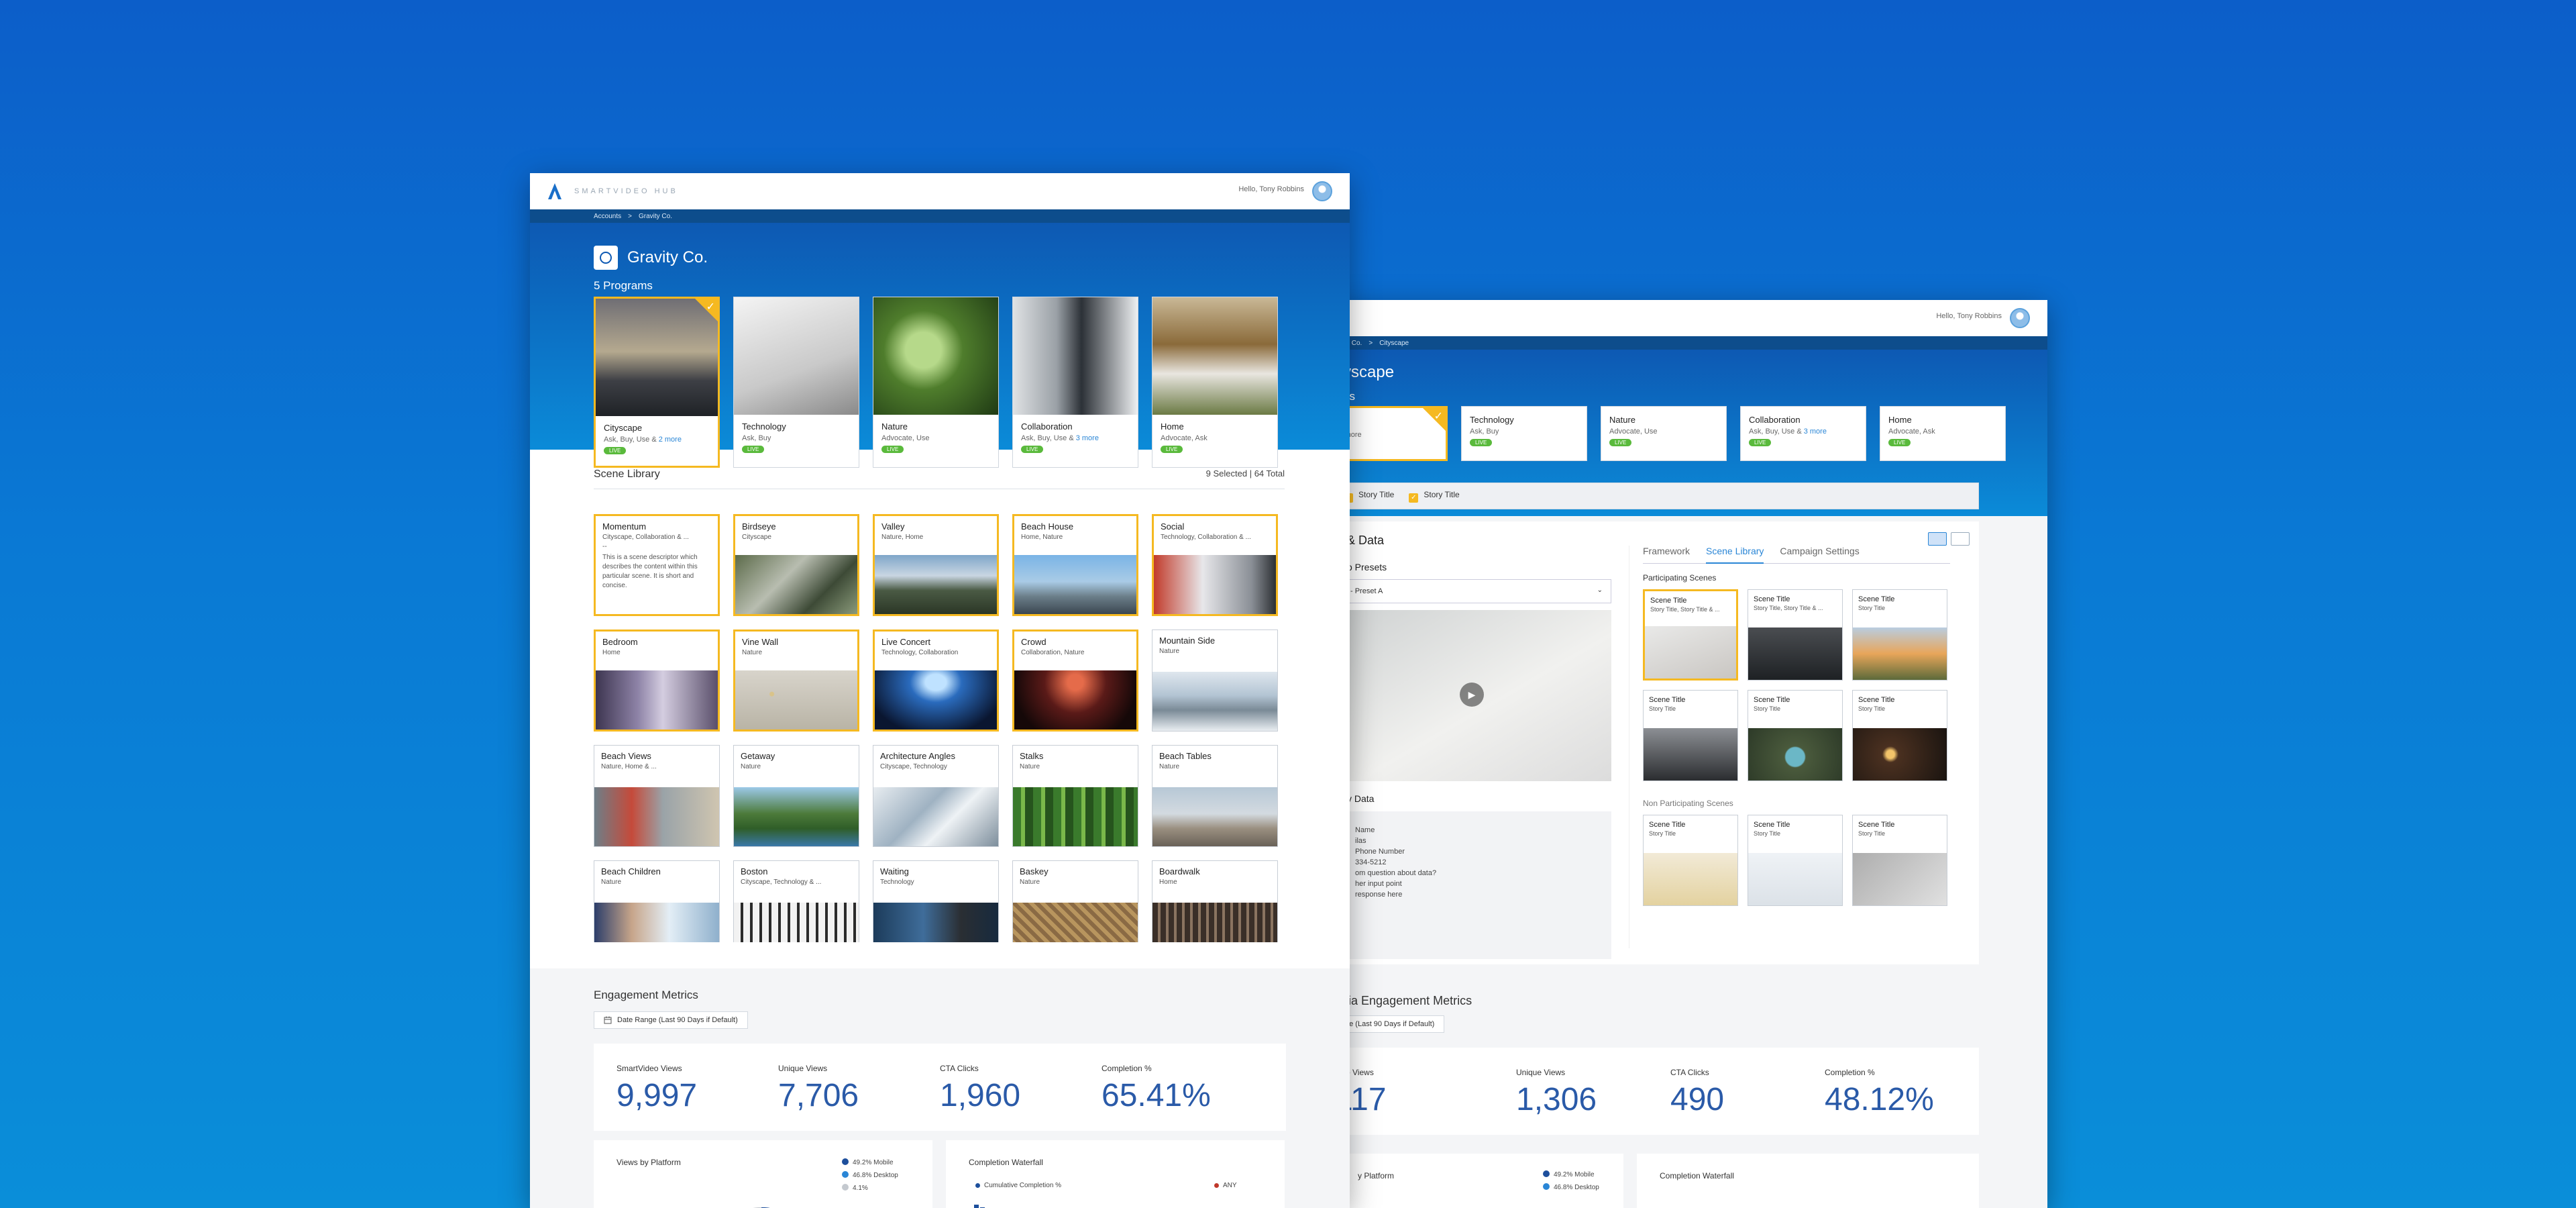 The height and width of the screenshot is (1208, 2576). What do you see at coordinates (796, 796) in the screenshot?
I see `scene-card: Getaway Nature` at bounding box center [796, 796].